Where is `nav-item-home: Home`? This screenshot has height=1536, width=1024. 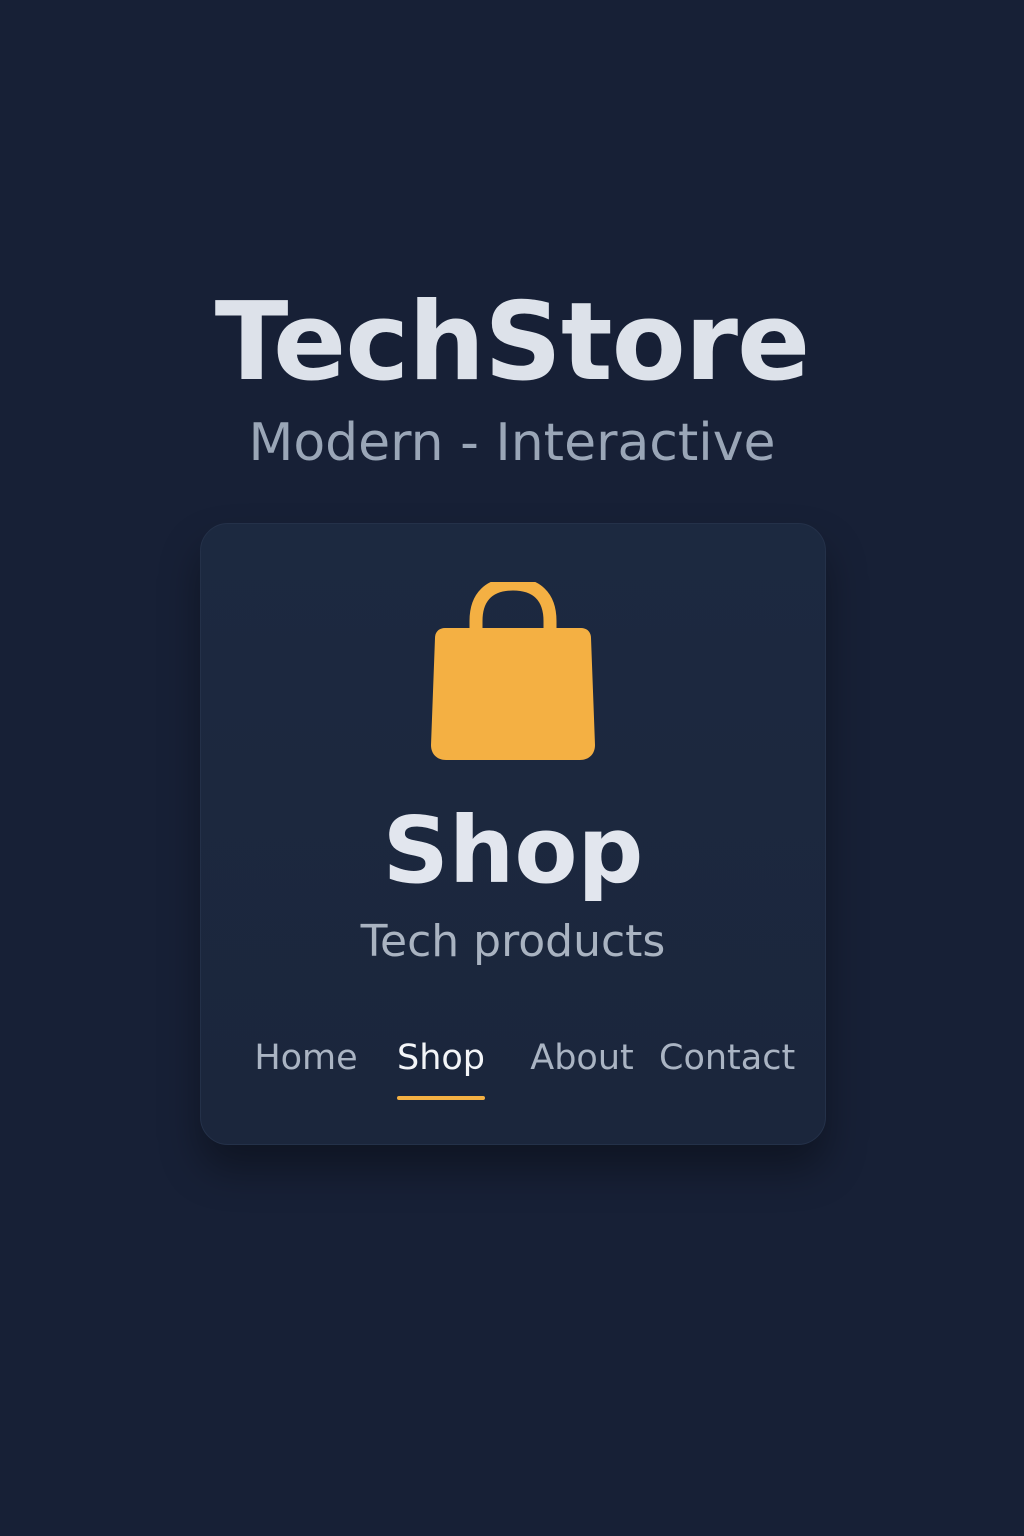 nav-item-home: Home is located at coordinates (306, 1064).